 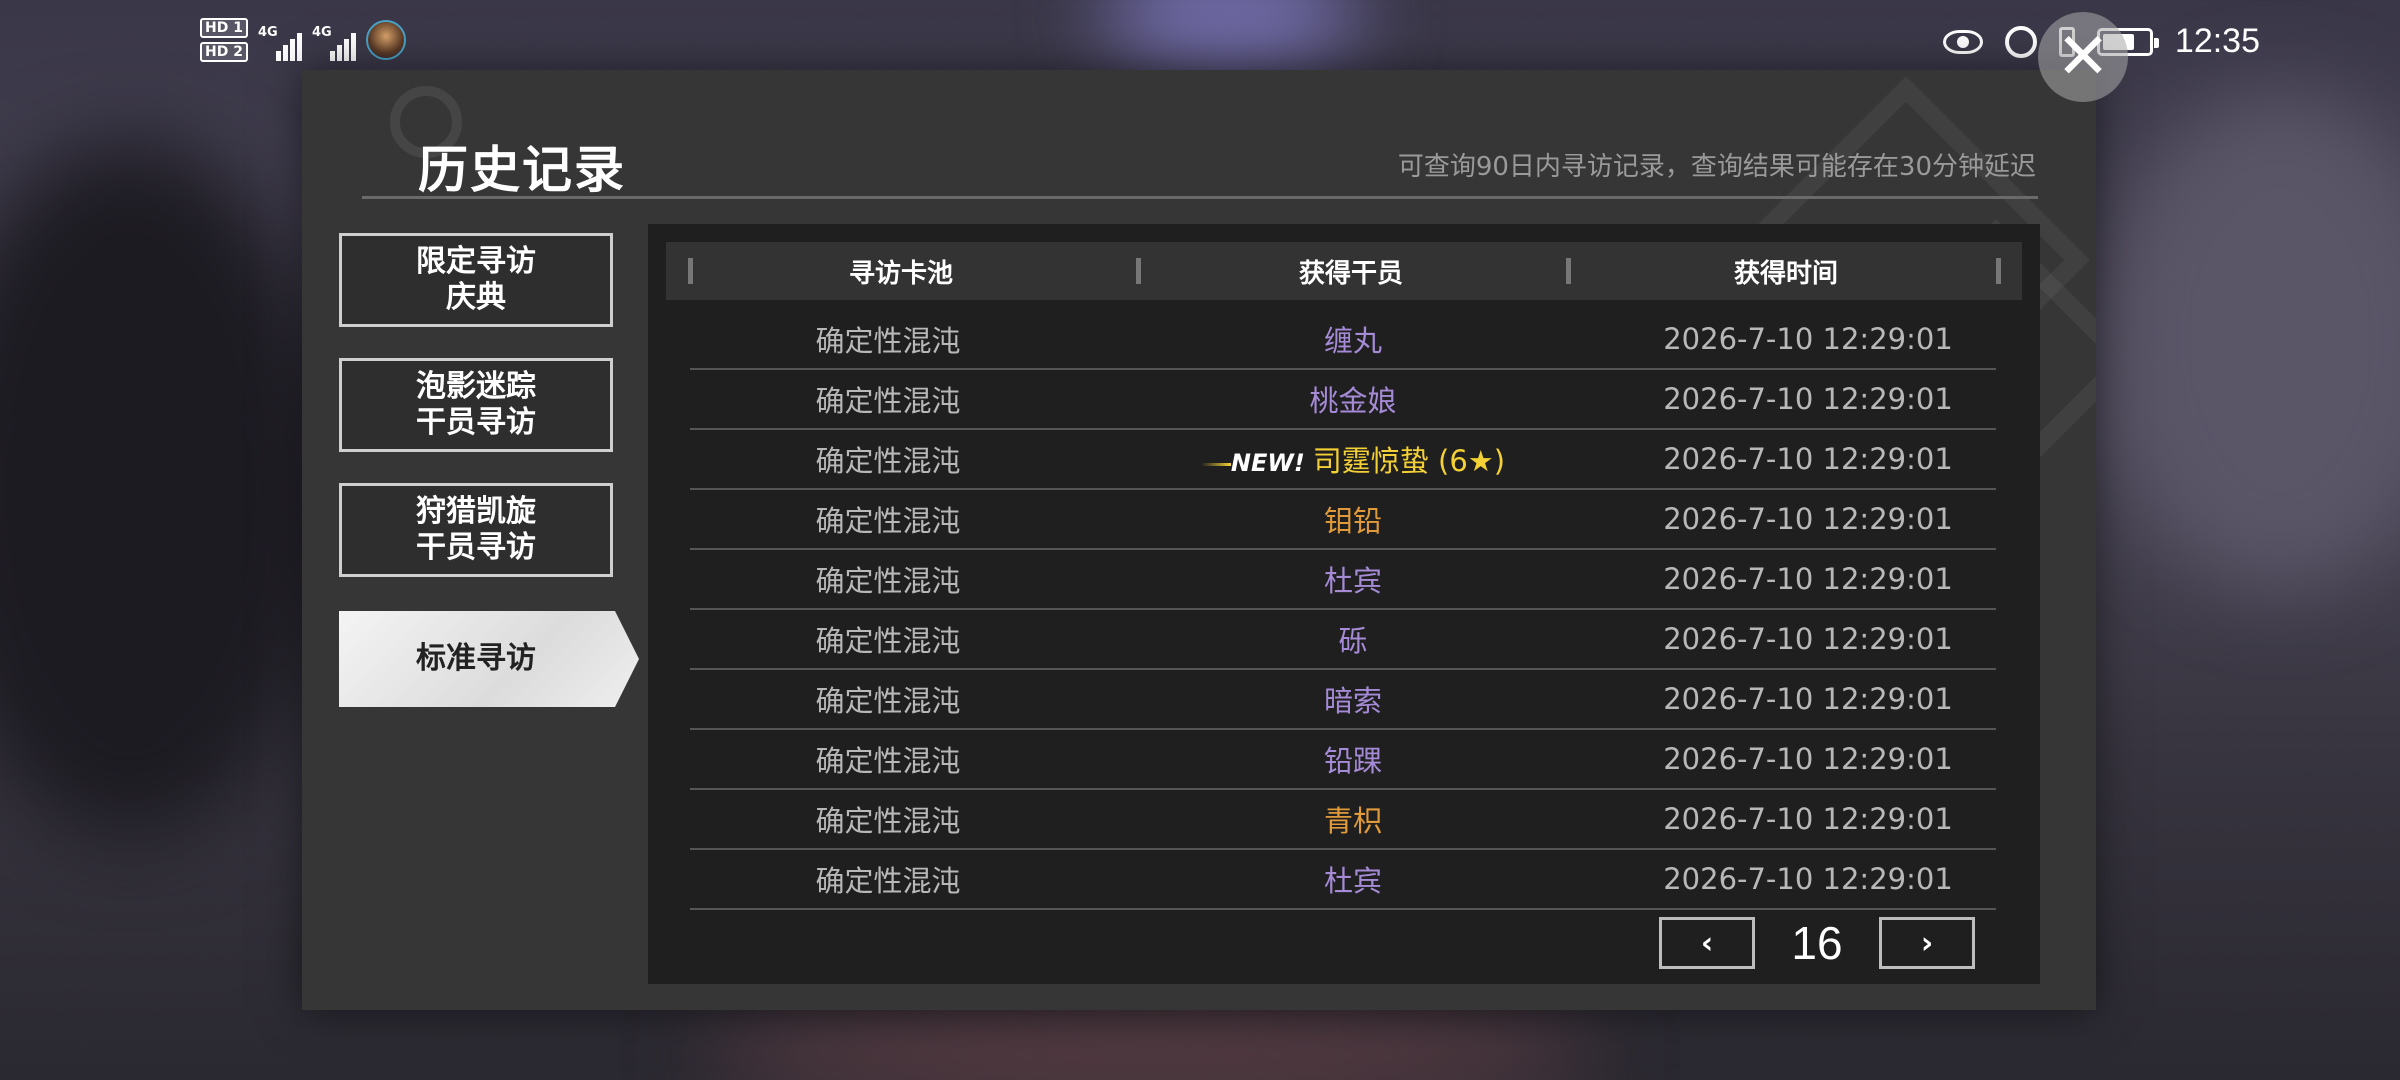 What do you see at coordinates (1200, 197) in the screenshot?
I see `title-divider` at bounding box center [1200, 197].